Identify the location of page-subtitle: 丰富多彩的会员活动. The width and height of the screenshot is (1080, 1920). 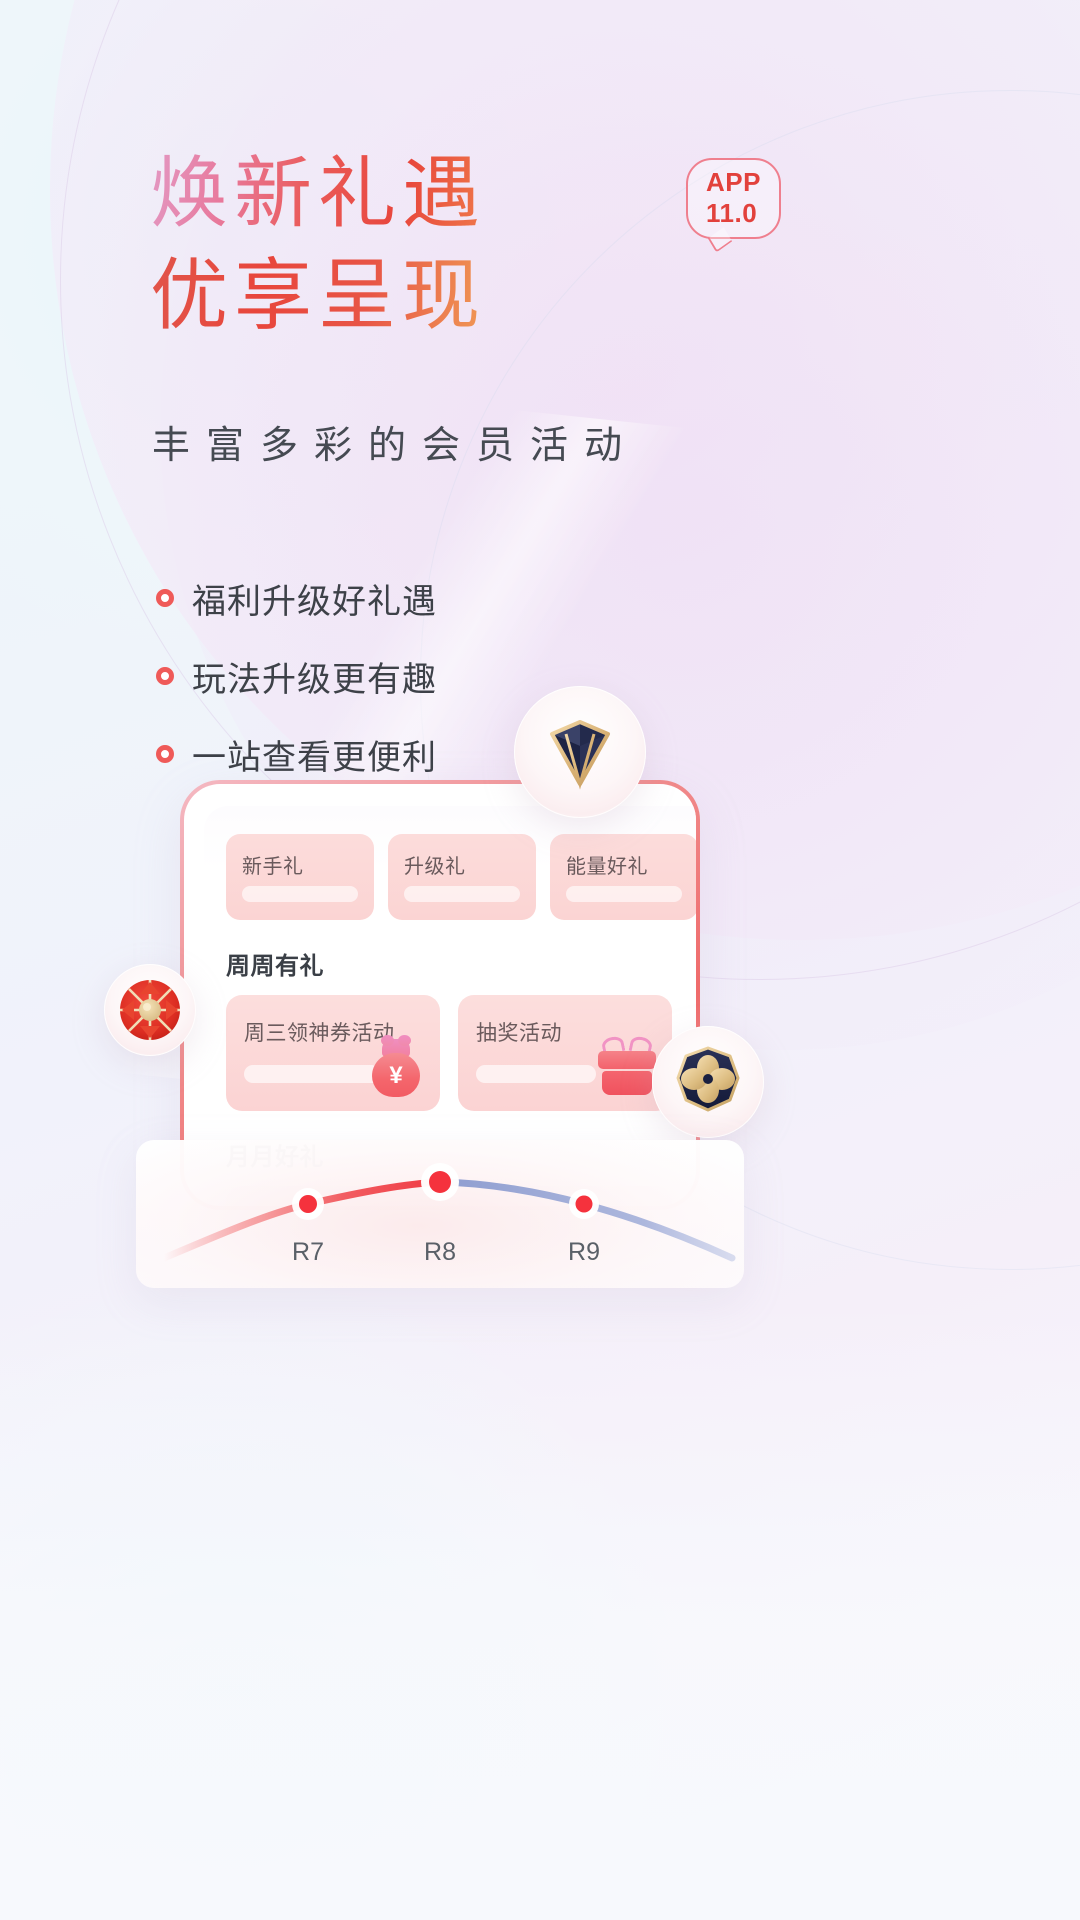
(395, 446).